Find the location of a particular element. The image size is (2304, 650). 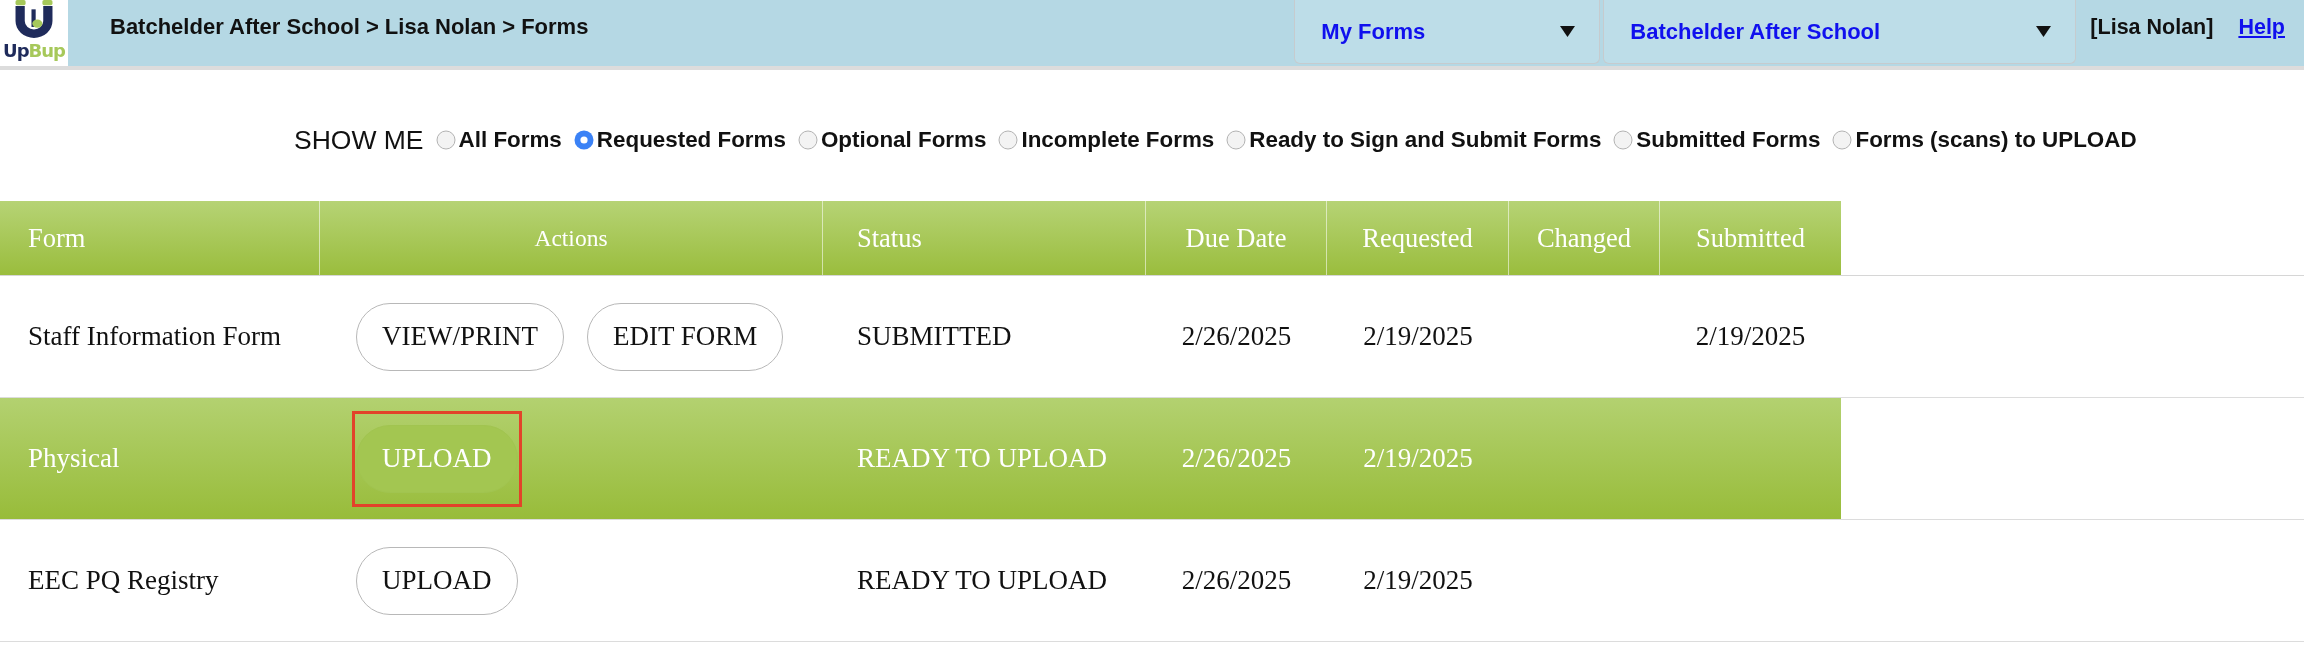

column-header: Actions is located at coordinates (571, 238).